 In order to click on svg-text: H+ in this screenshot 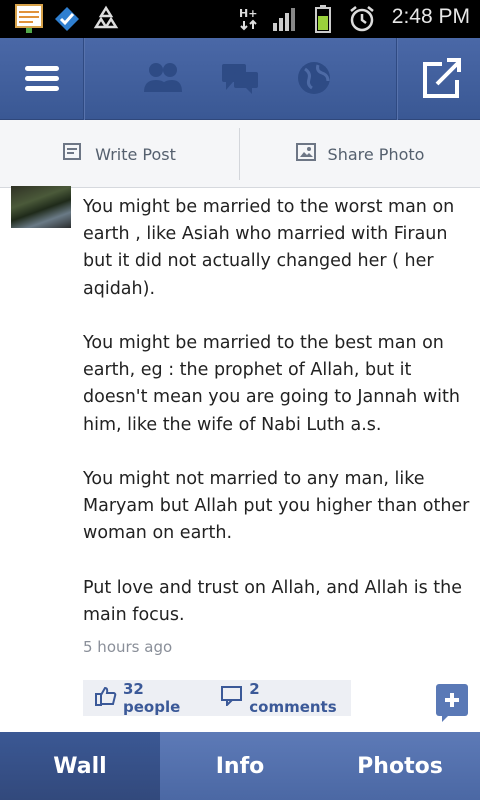, I will do `click(248, 13)`.